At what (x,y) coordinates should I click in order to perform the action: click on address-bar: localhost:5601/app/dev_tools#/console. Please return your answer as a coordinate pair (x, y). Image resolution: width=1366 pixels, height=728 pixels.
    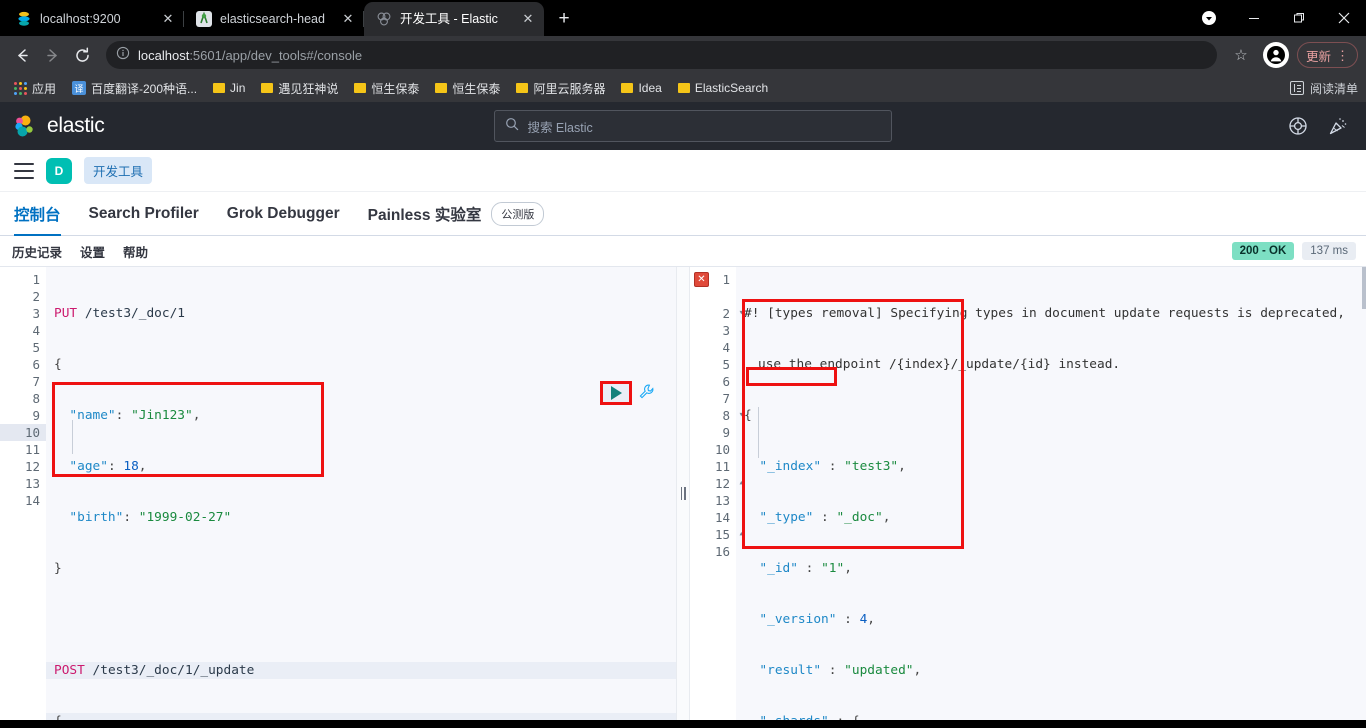
    Looking at the image, I should click on (661, 55).